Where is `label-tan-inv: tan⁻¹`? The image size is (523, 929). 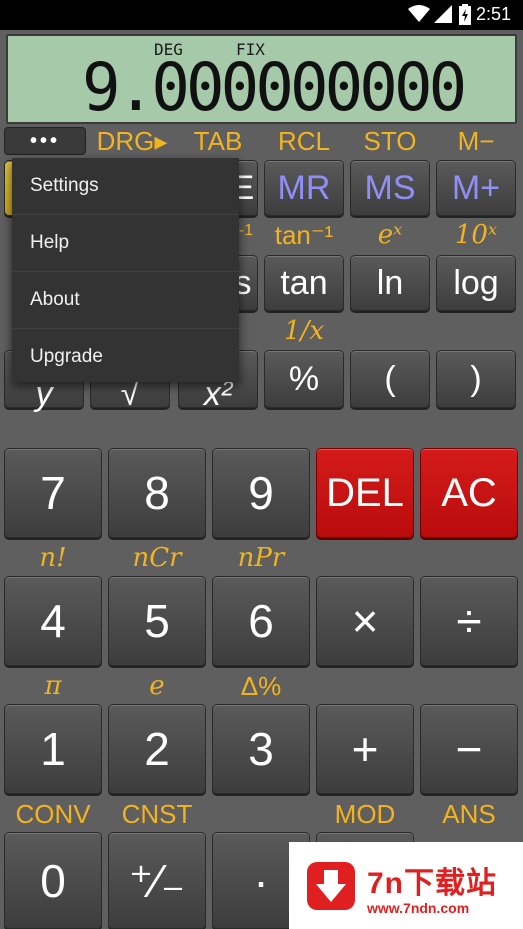
label-tan-inv: tan⁻¹ is located at coordinates (304, 235).